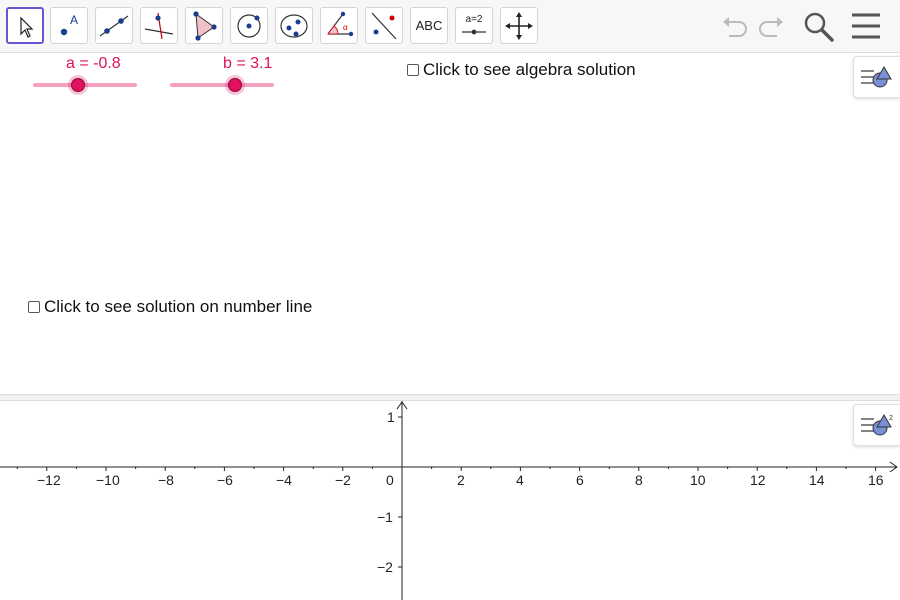 The height and width of the screenshot is (600, 900). I want to click on x-tick-label: −2, so click(343, 480).